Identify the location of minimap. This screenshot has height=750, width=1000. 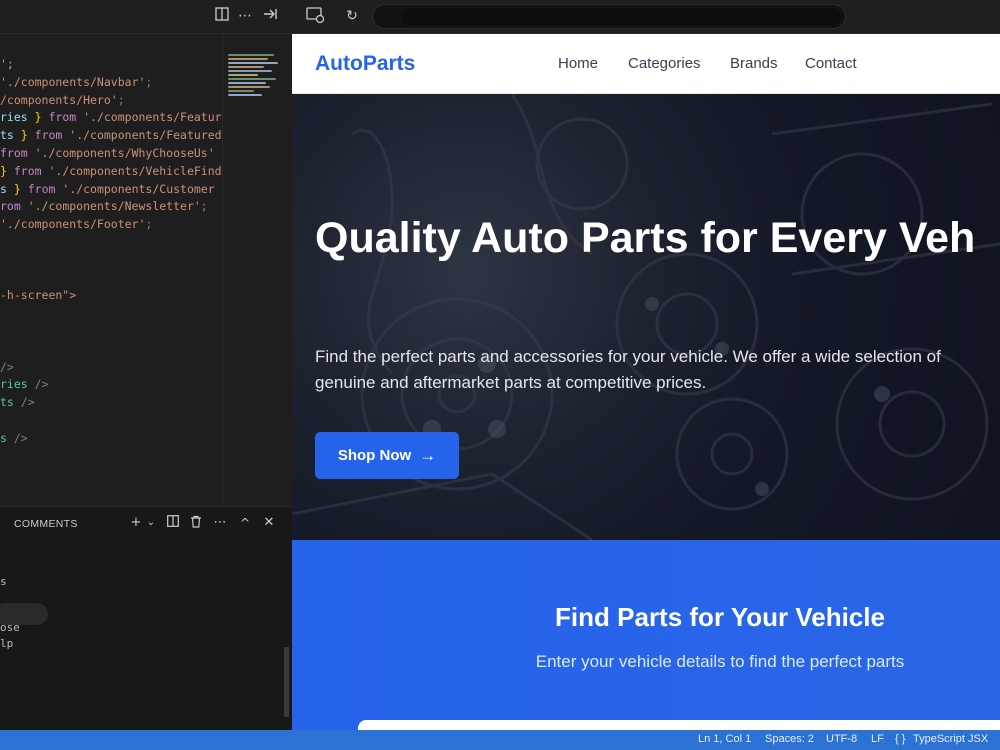
(254, 79).